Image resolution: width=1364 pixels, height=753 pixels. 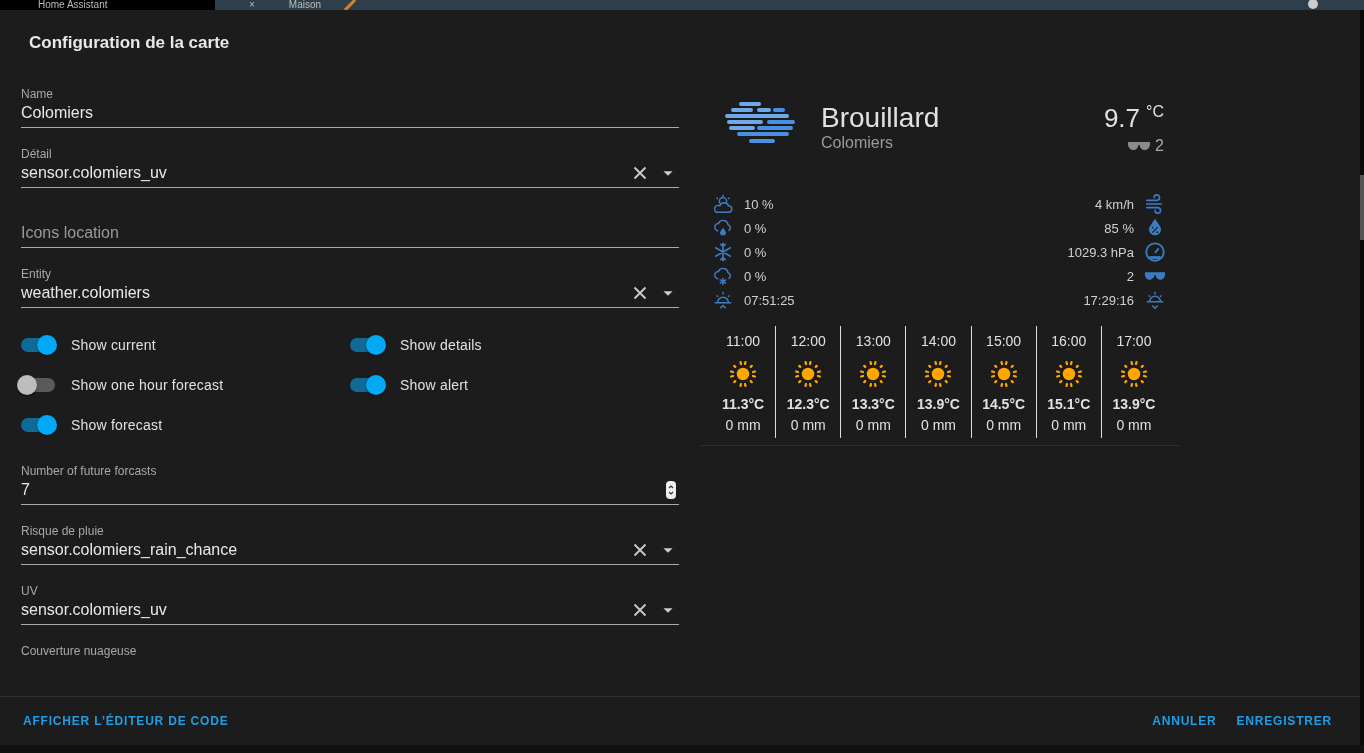 What do you see at coordinates (117, 425) in the screenshot?
I see `toggle-label: Show forecast` at bounding box center [117, 425].